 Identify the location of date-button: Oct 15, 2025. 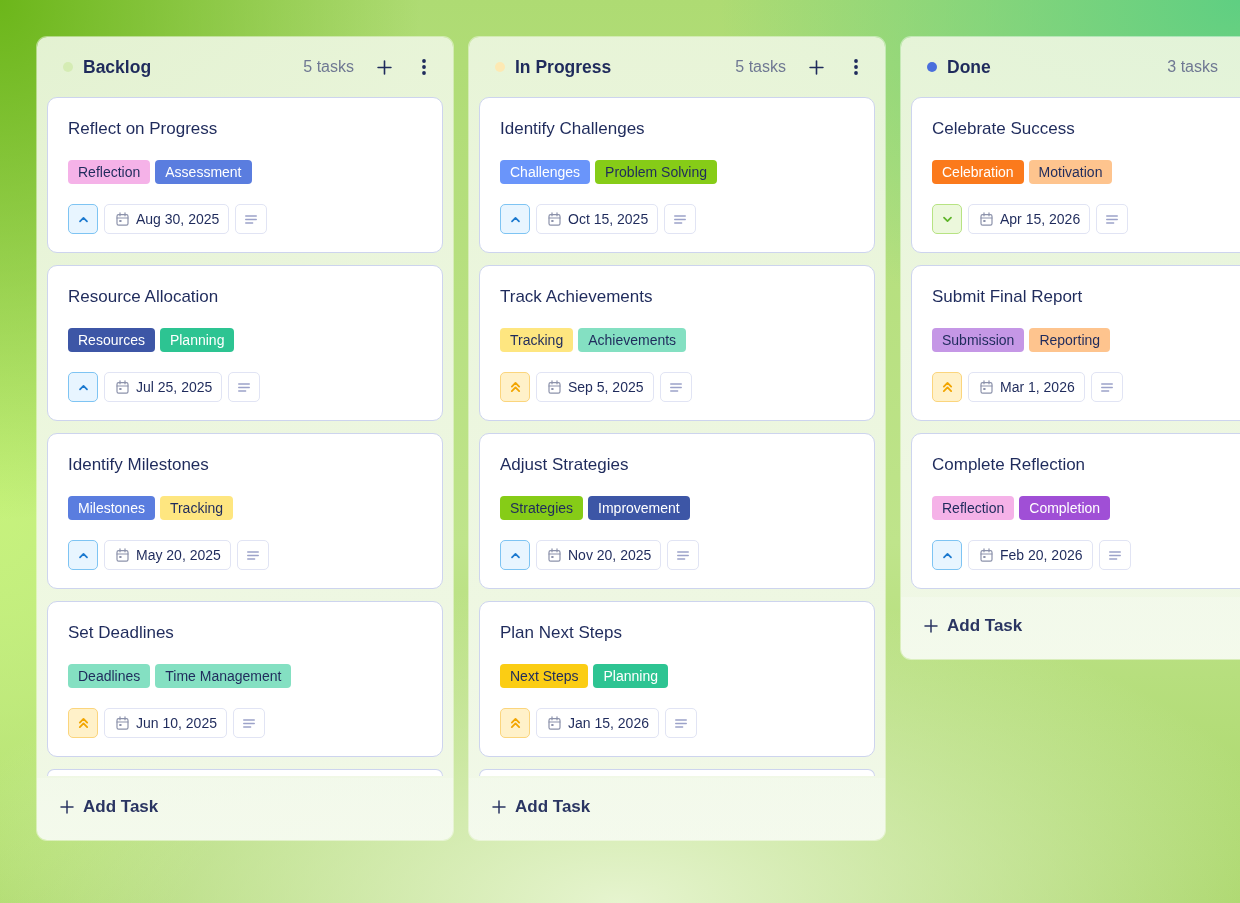
(597, 219).